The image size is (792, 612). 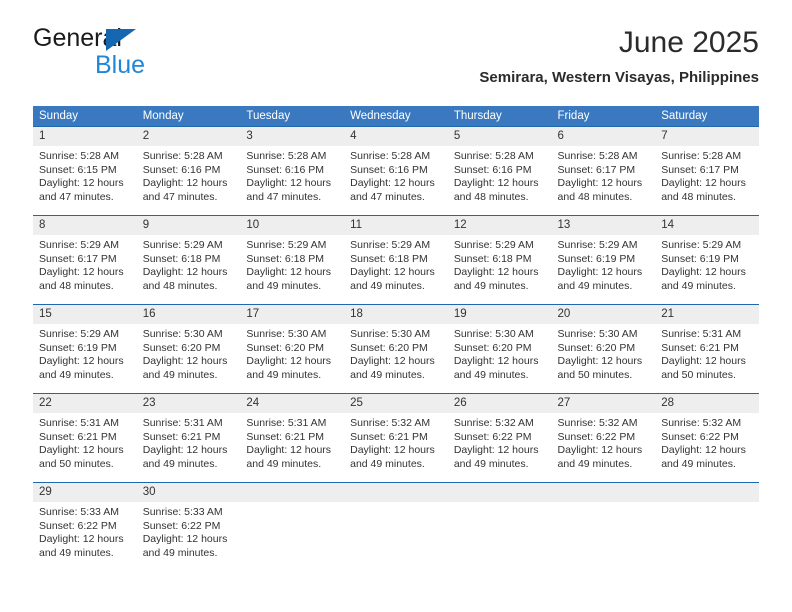 What do you see at coordinates (292, 225) in the screenshot?
I see `day-number: 10` at bounding box center [292, 225].